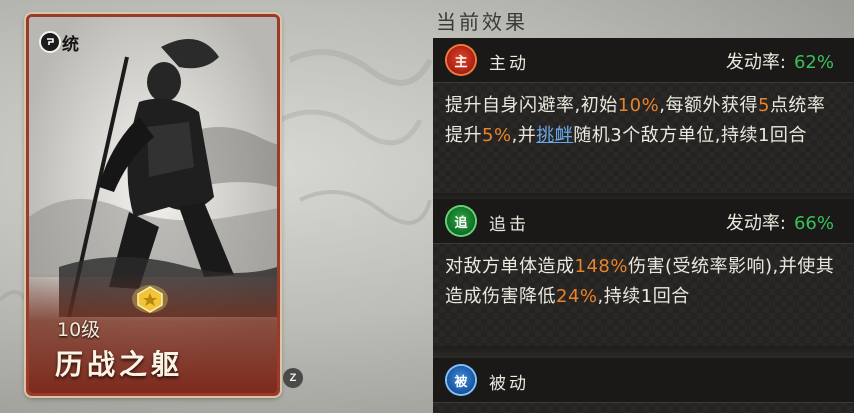 The height and width of the screenshot is (413, 854). What do you see at coordinates (577, 296) in the screenshot?
I see `desc-highlight: 24%` at bounding box center [577, 296].